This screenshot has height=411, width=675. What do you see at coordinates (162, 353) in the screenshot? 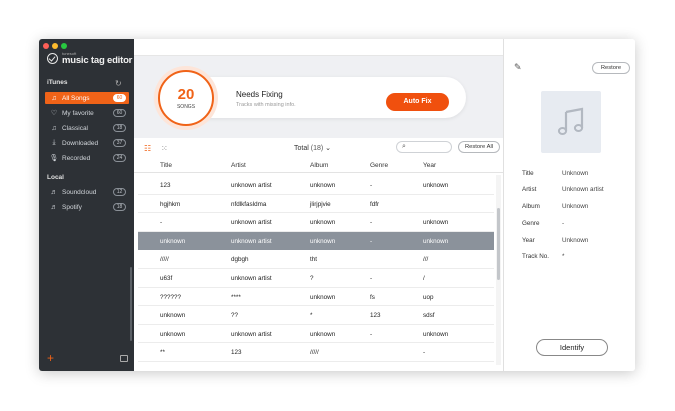
I see `cell-title: **` at bounding box center [162, 353].